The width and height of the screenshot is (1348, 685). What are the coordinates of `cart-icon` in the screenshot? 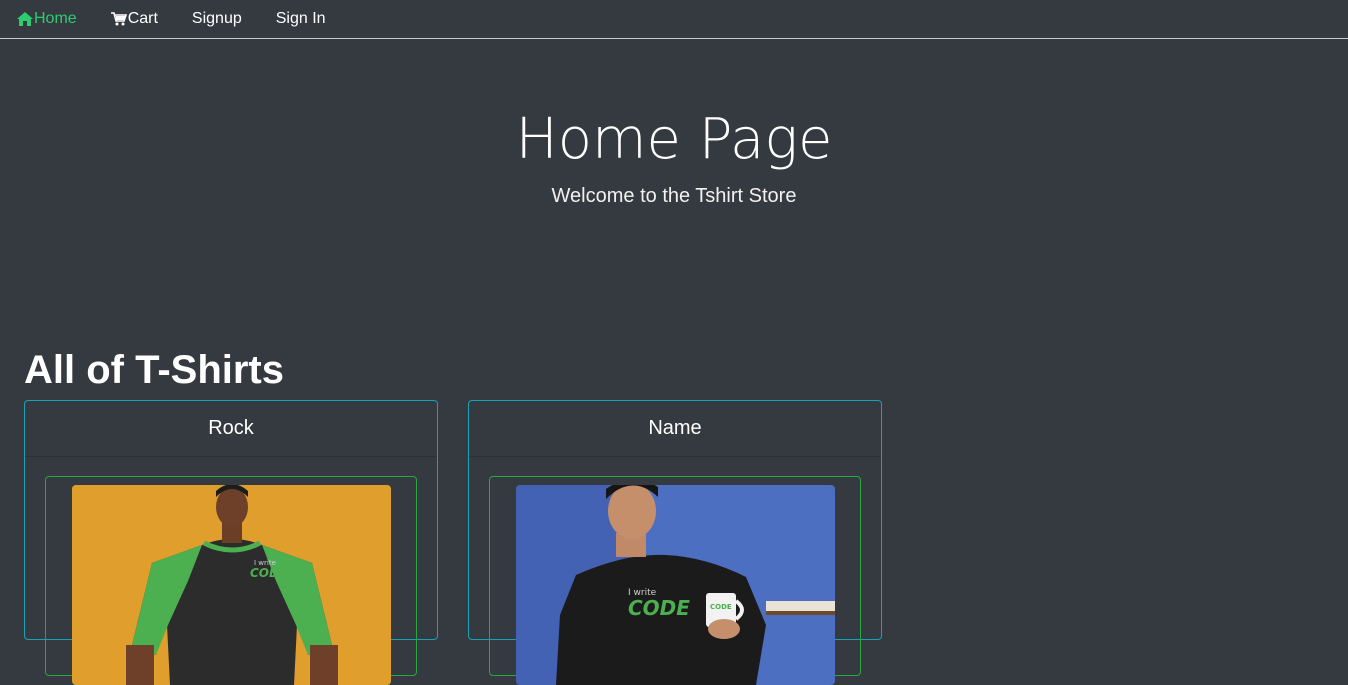 It's located at (118, 19).